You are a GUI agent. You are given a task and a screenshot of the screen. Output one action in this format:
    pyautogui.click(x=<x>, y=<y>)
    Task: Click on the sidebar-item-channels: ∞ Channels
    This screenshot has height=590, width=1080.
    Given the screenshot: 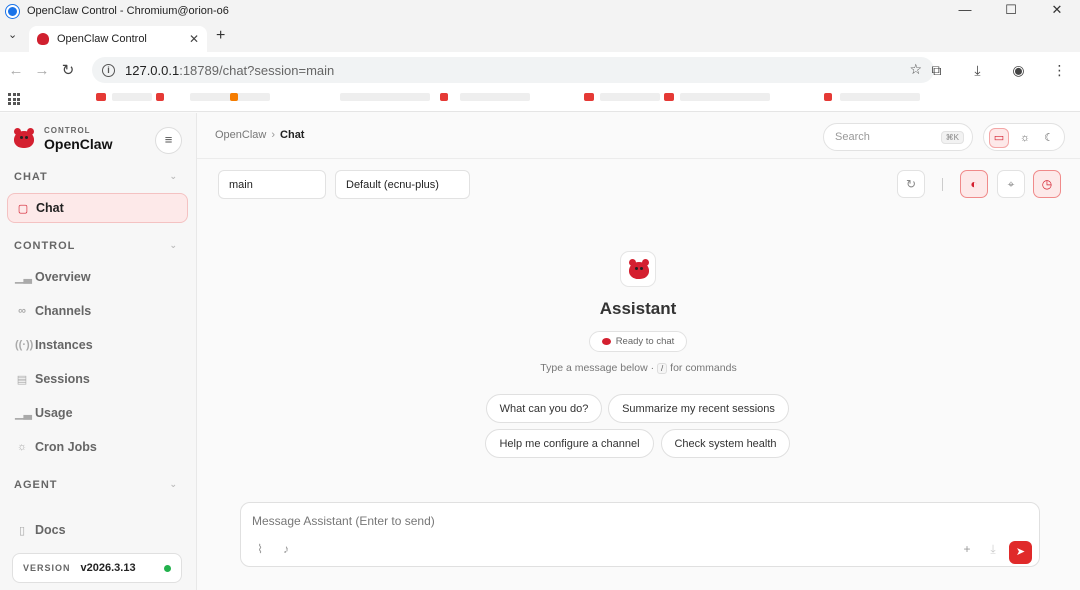 What is the action you would take?
    pyautogui.click(x=97, y=311)
    